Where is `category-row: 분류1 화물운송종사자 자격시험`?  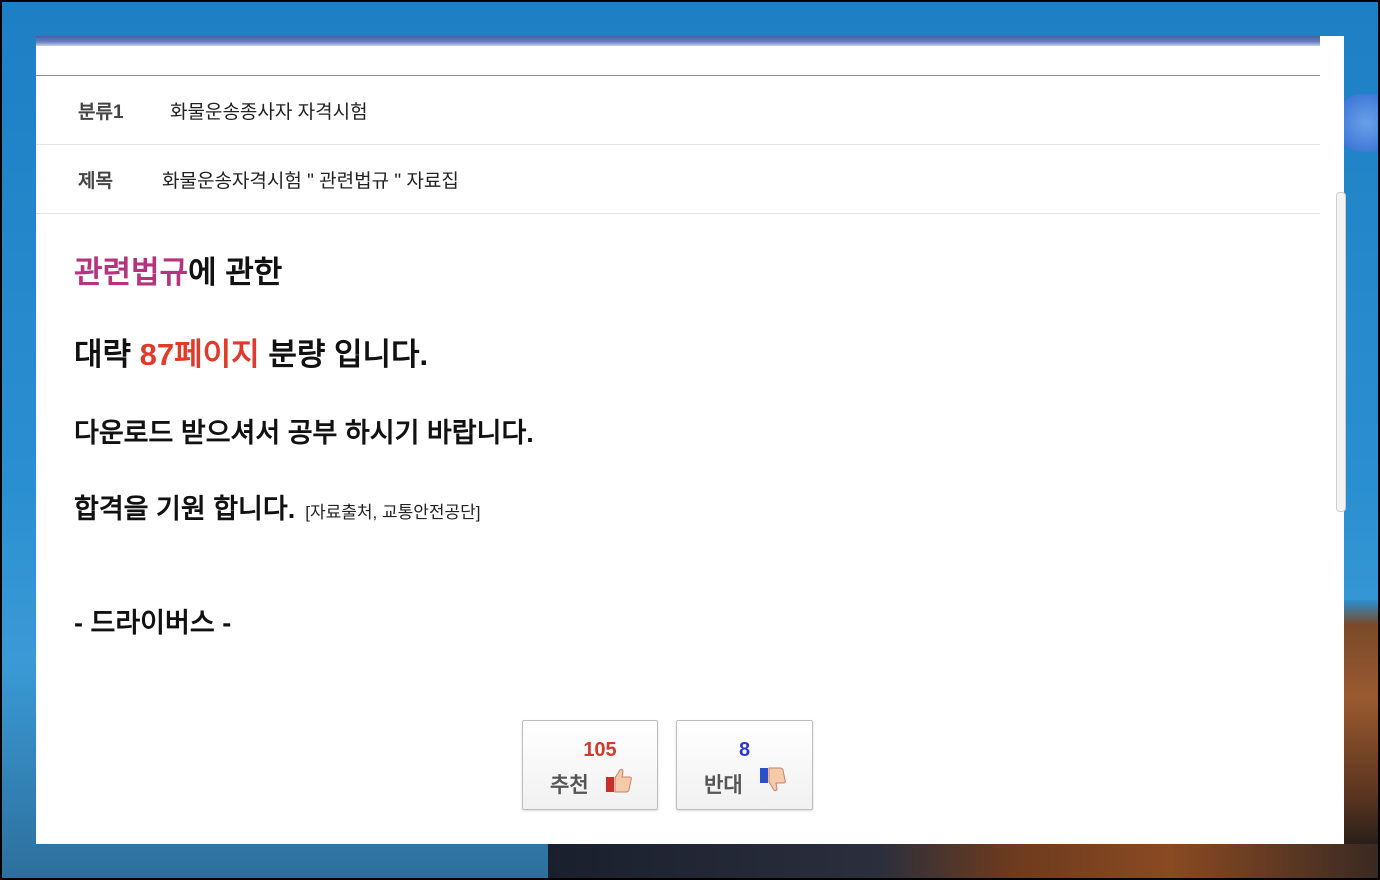 category-row: 분류1 화물운송종사자 자격시험 is located at coordinates (678, 110).